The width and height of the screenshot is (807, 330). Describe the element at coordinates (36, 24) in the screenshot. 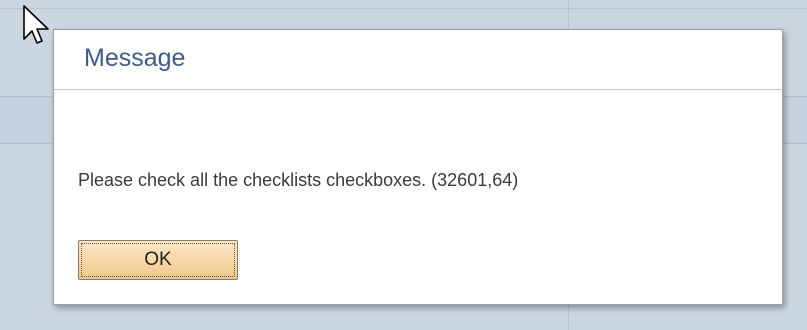

I see `arrow-pointer-icon` at that location.